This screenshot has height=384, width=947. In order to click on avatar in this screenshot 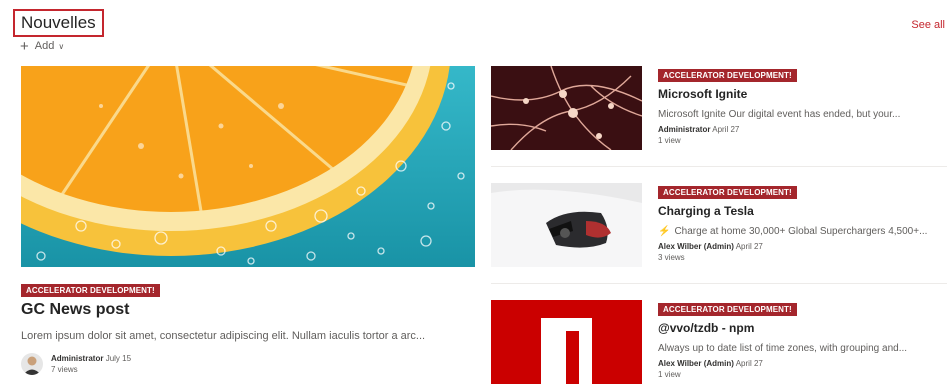, I will do `click(32, 364)`.